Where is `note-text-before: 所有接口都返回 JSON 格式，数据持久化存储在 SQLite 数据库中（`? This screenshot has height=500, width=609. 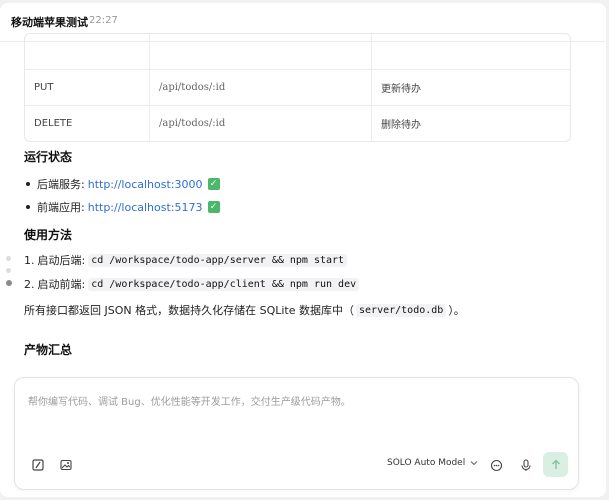 note-text-before: 所有接口都返回 JSON 格式，数据持久化存储在 SQLite 数据库中（ is located at coordinates (189, 310).